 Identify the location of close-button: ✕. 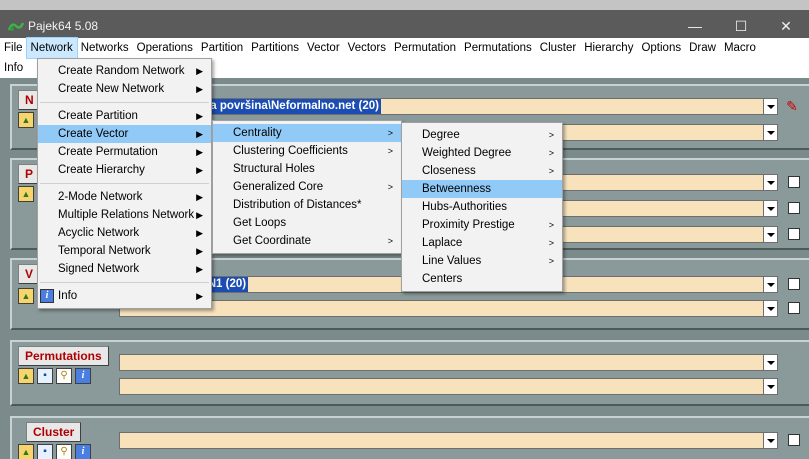
(786, 26).